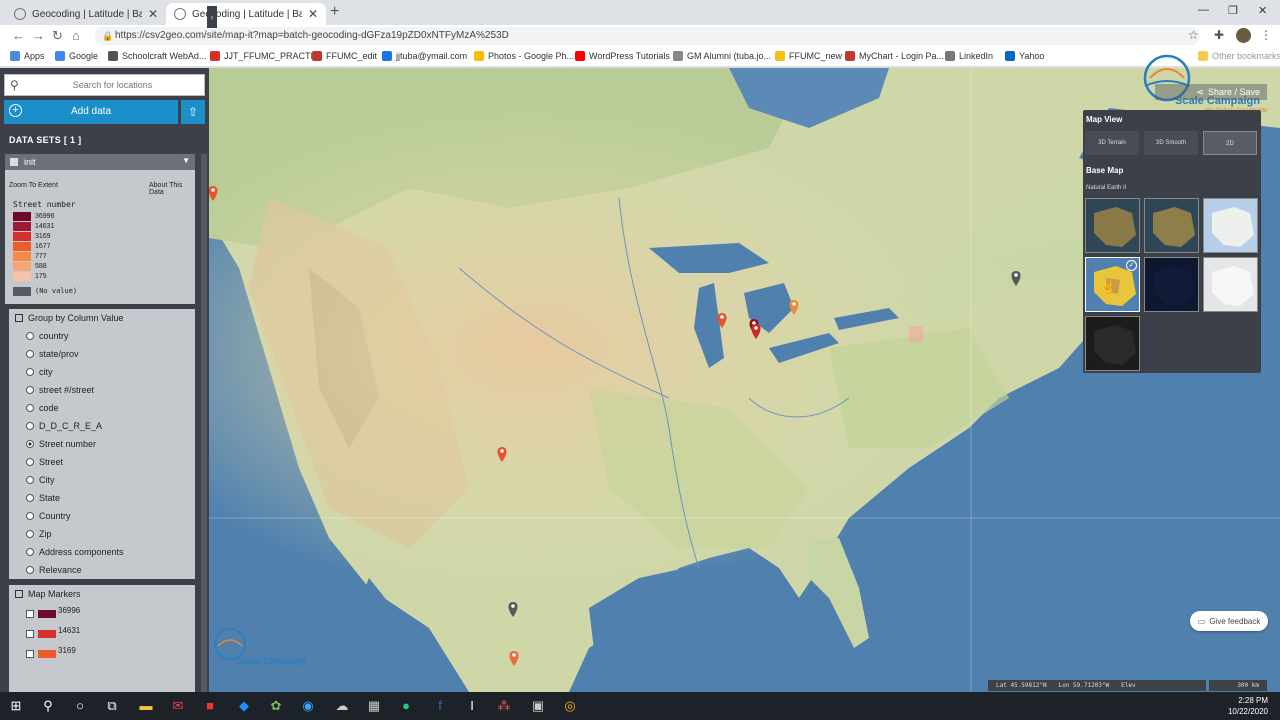 This screenshot has height=720, width=1280. Describe the element at coordinates (472, 706) in the screenshot. I see `app-icon: I` at that location.